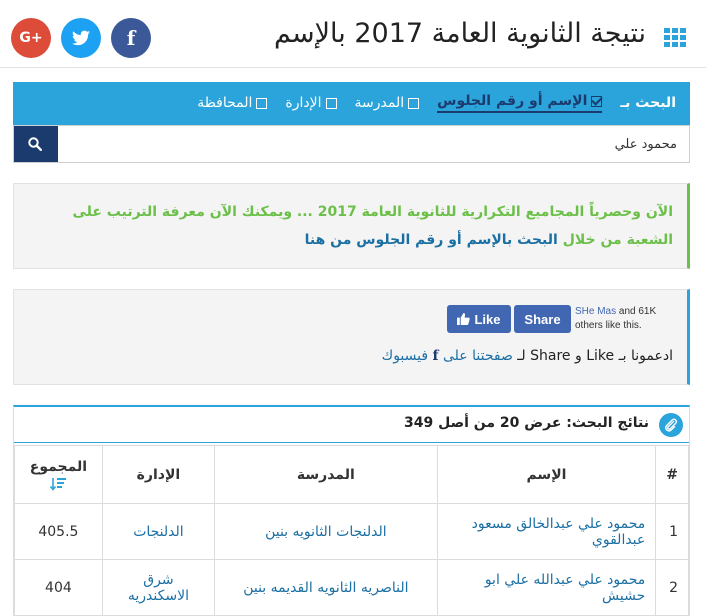 The height and width of the screenshot is (616, 706). I want to click on results-title: نتائج البحث: عرض 20 من أصل 349, so click(526, 423).